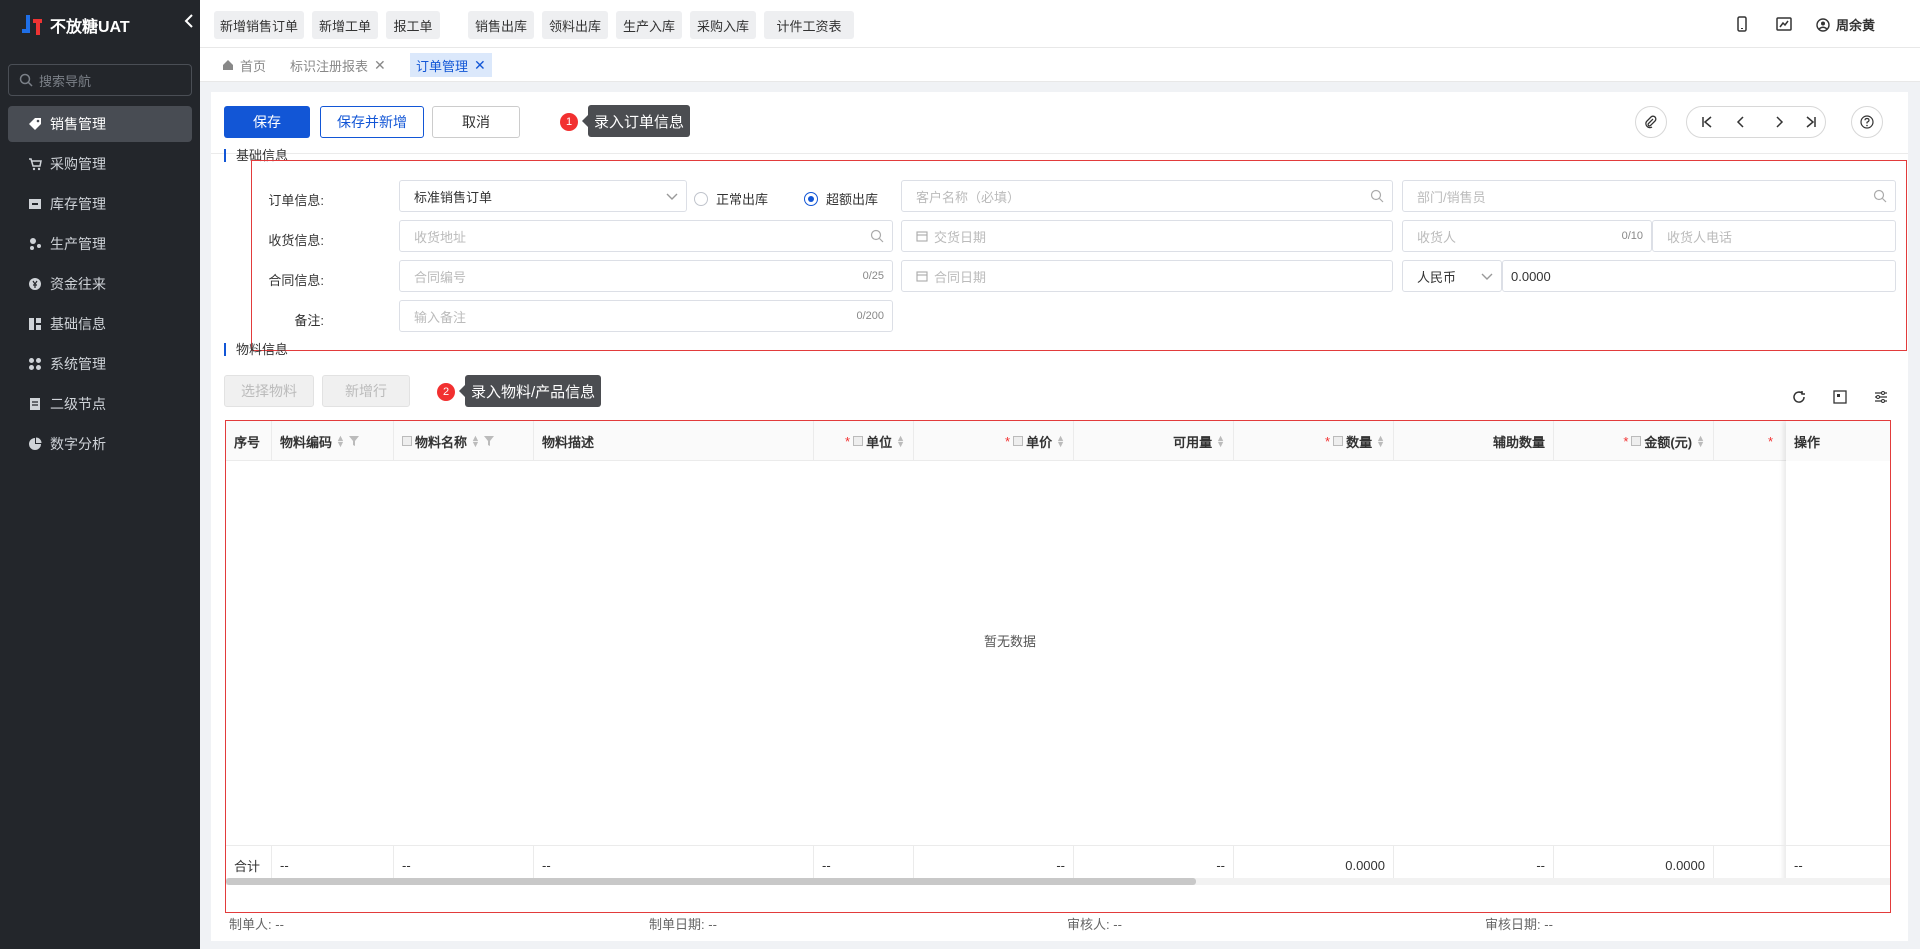 This screenshot has width=1920, height=949. I want to click on section-title-material-info: 物料信息, so click(256, 349).